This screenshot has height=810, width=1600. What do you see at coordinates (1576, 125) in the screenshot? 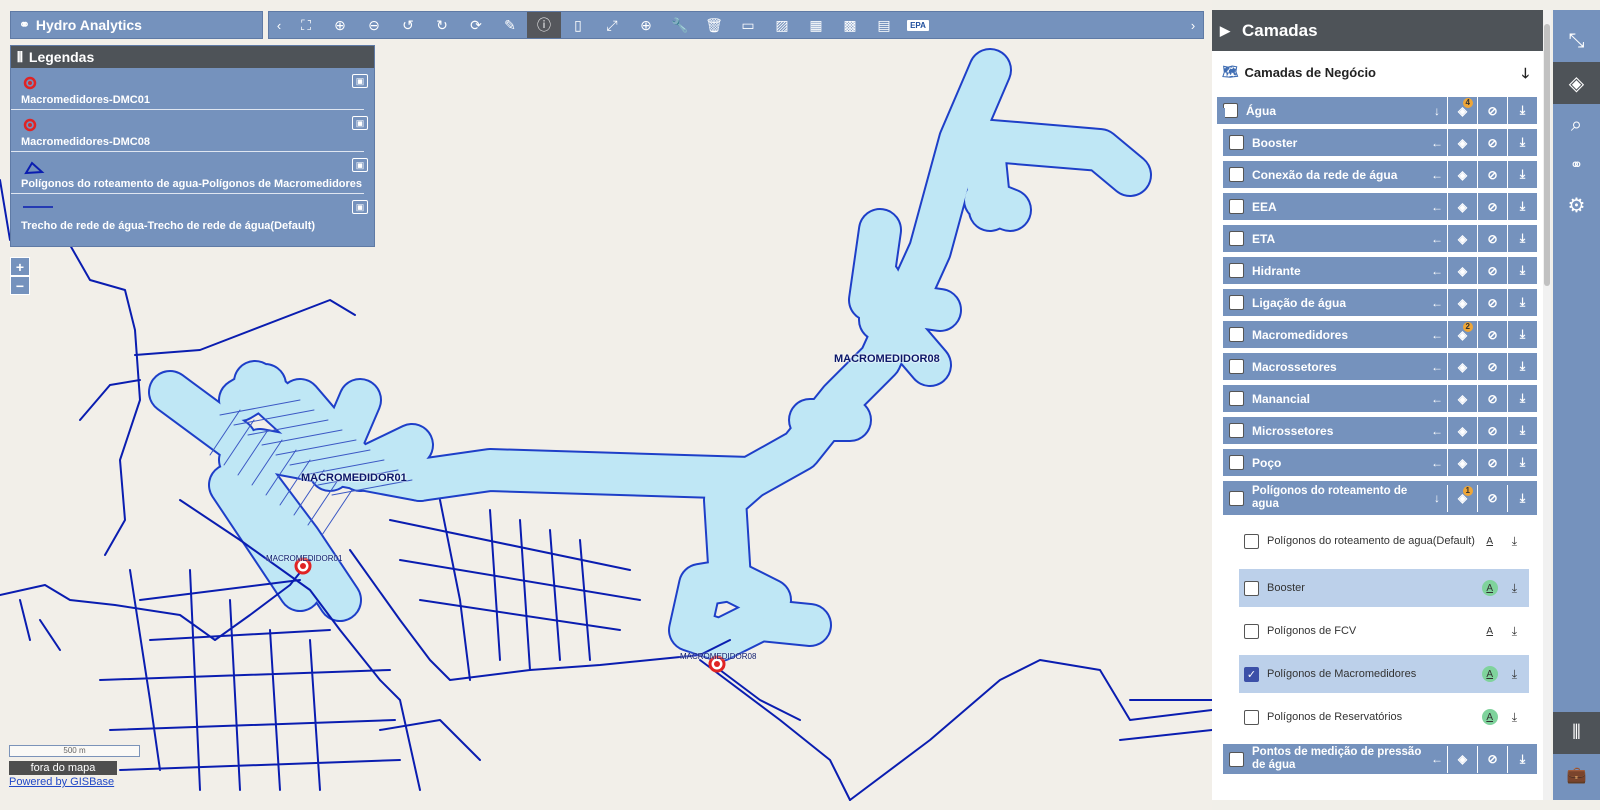
I see `search-icon: ⌕` at bounding box center [1576, 125].